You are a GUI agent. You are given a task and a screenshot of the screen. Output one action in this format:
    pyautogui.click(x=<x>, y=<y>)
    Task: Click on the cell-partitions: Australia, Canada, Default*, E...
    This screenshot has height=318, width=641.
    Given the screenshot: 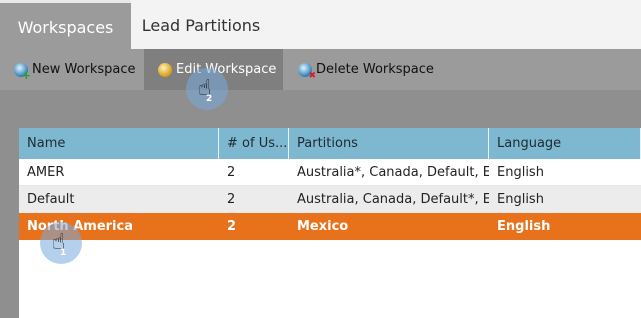 What is the action you would take?
    pyautogui.click(x=393, y=199)
    